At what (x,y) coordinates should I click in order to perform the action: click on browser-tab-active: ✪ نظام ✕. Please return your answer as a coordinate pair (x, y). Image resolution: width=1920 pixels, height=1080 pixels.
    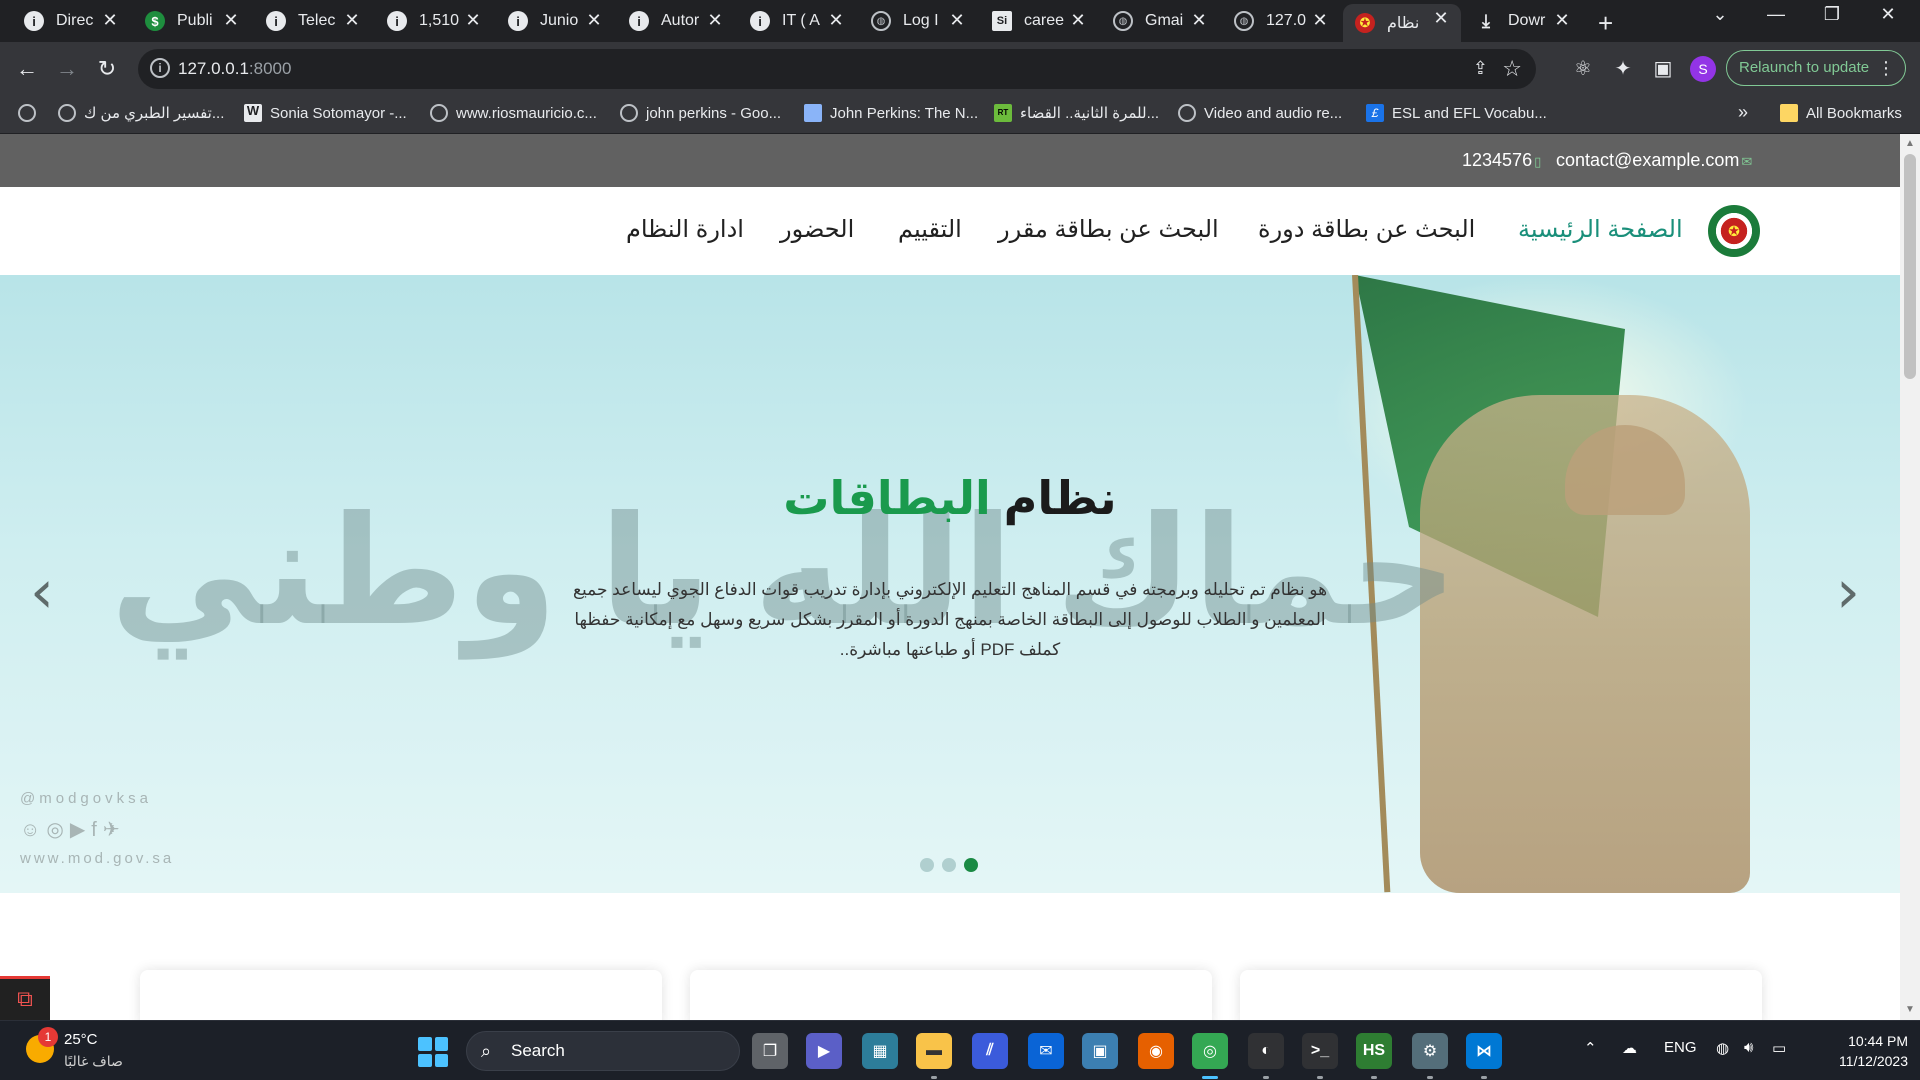
    Looking at the image, I should click on (1402, 23).